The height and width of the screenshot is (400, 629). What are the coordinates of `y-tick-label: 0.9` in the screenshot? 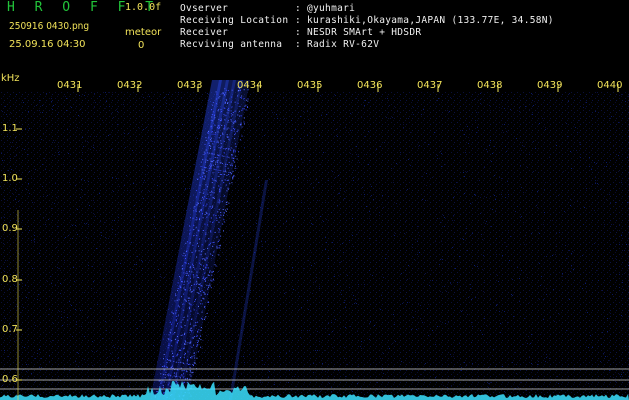 It's located at (10, 228).